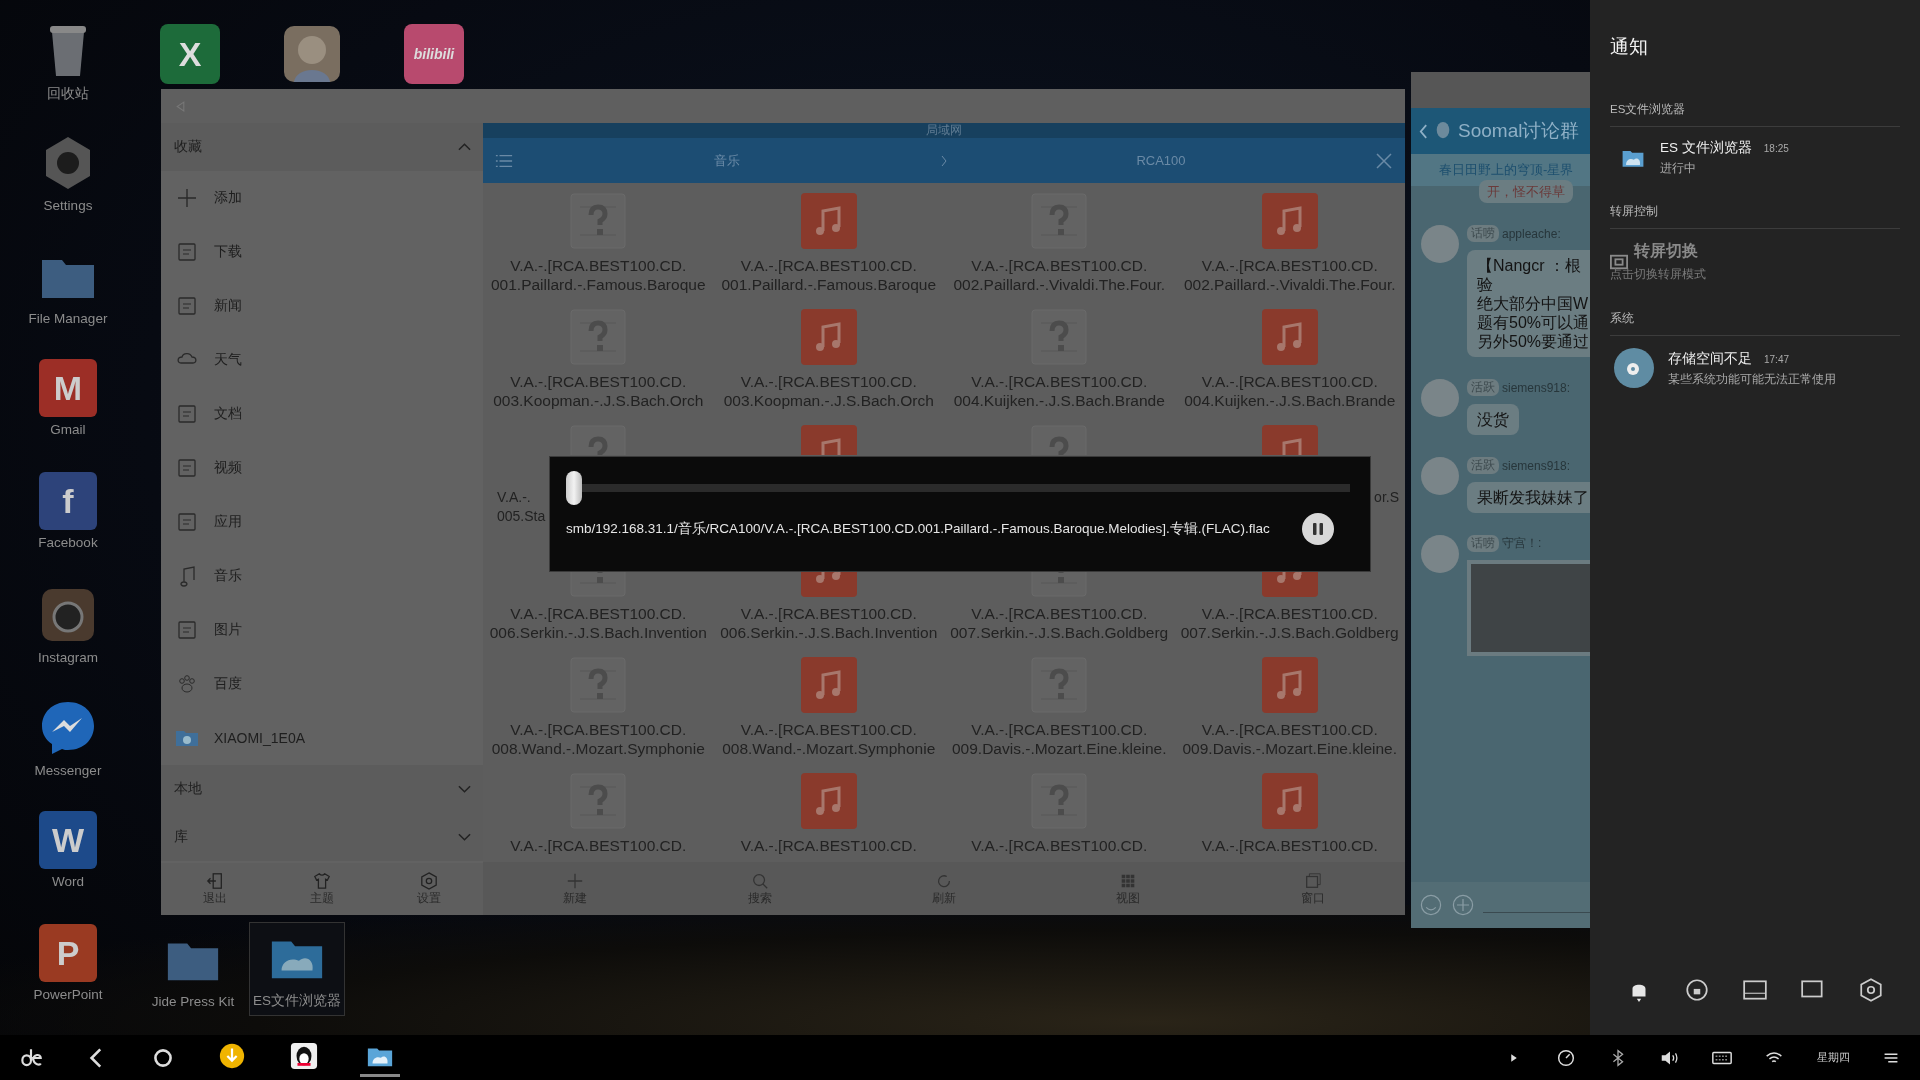  Describe the element at coordinates (1710, 358) in the screenshot. I see `notification-title: 存储空间不足` at that location.